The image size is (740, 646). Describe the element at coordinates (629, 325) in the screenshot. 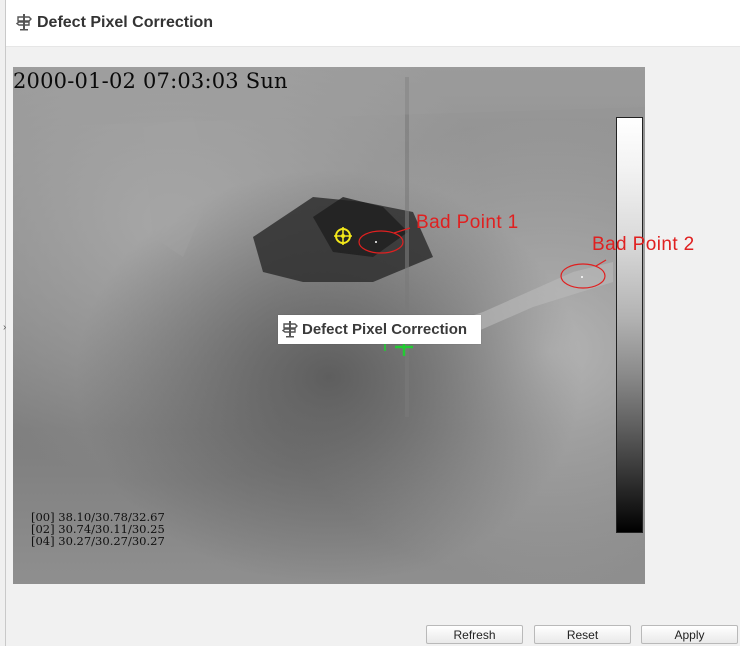

I see `temperature-color-scale` at that location.